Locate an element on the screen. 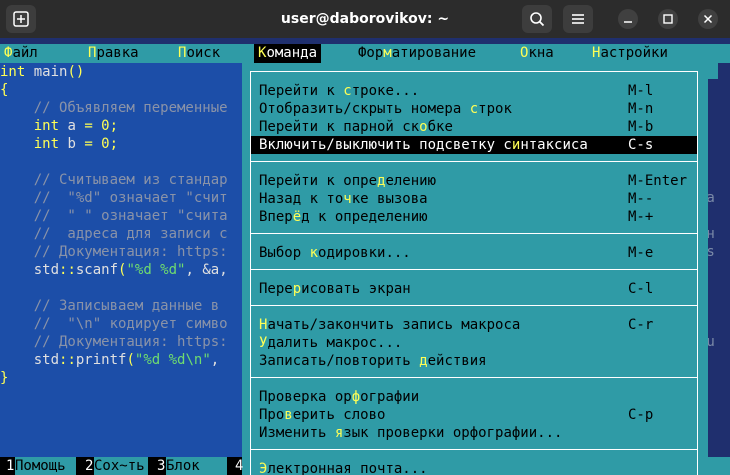  menu-item-0: Файл is located at coordinates (21, 53).